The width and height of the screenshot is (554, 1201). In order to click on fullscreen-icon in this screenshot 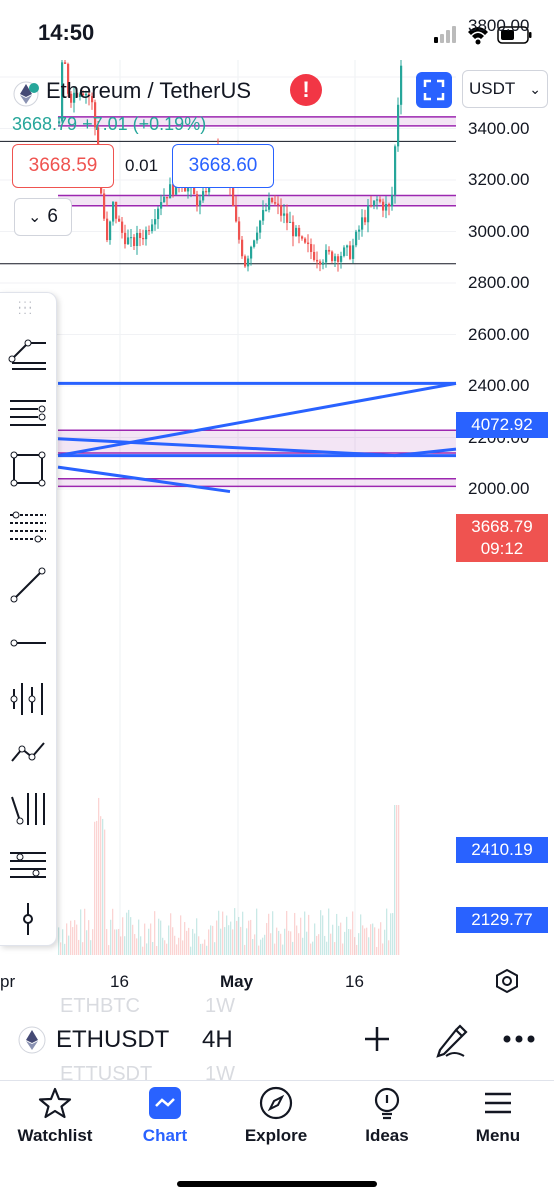, I will do `click(434, 90)`.